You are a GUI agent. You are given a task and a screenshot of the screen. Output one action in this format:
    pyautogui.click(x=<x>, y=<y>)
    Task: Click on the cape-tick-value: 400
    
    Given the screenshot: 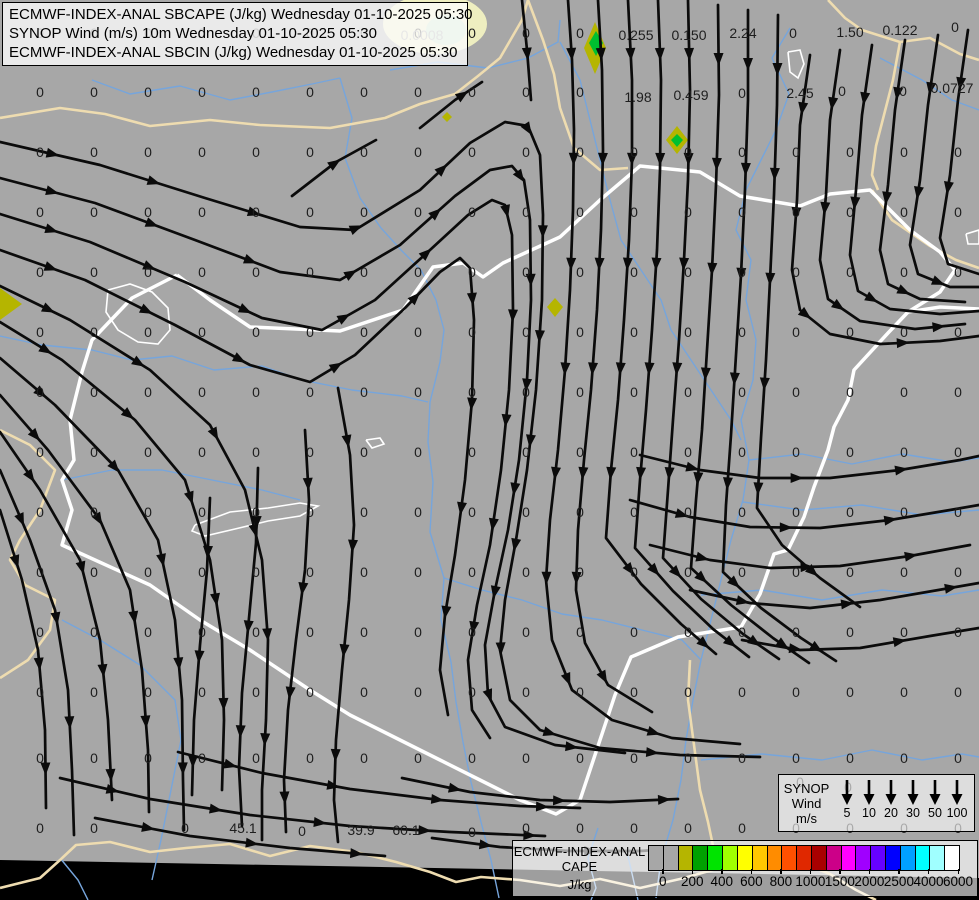 What is the action you would take?
    pyautogui.click(x=722, y=881)
    